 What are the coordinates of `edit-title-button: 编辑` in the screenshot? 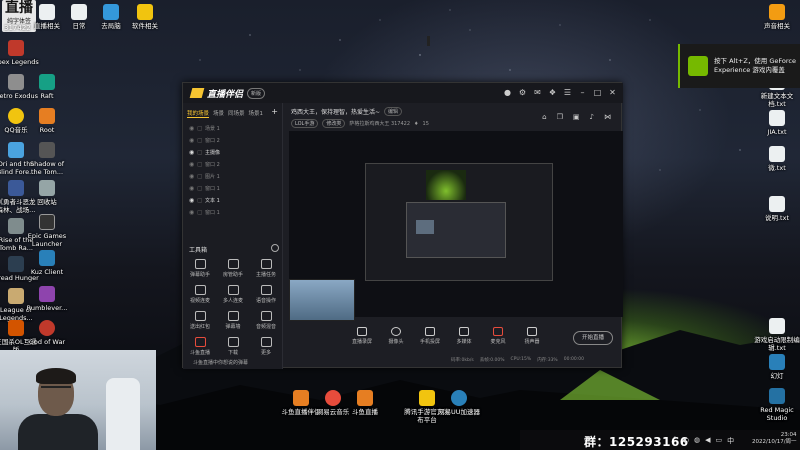 It's located at (393, 111).